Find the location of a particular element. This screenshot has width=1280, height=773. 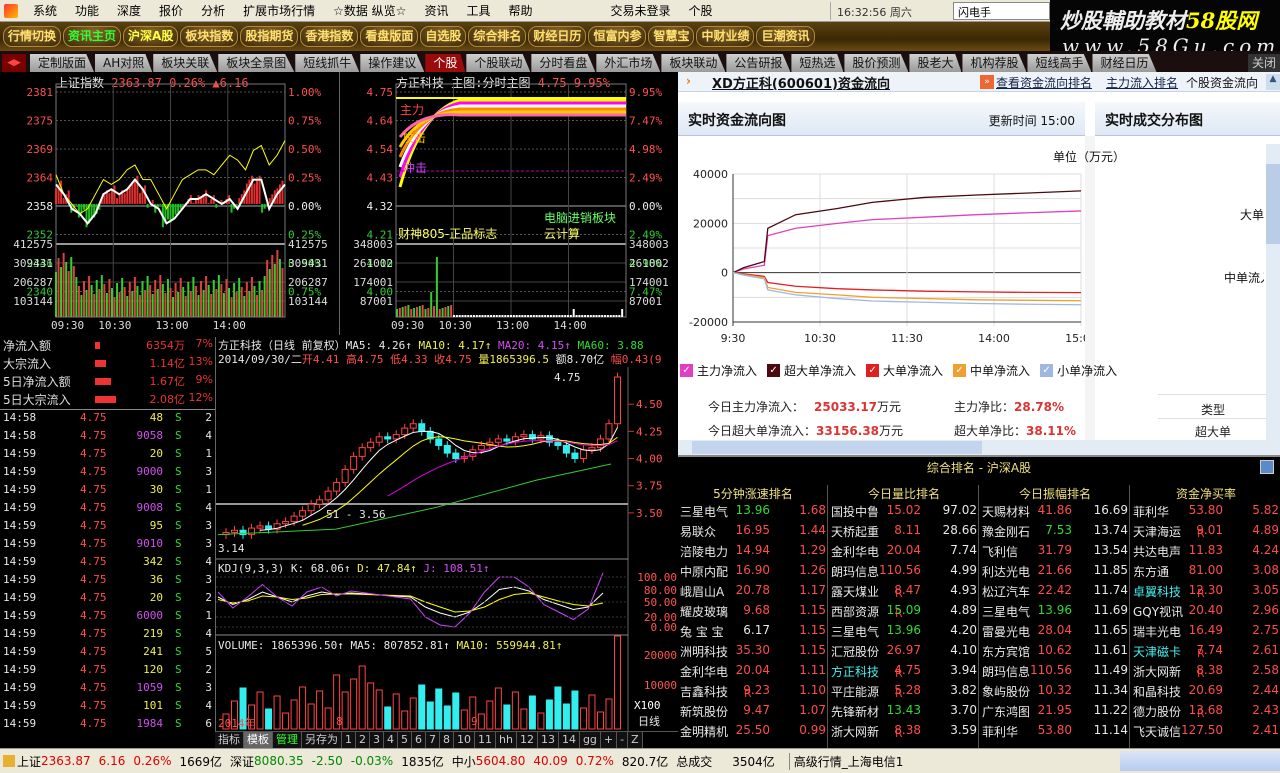

indicator-tab: 14 is located at coordinates (569, 740).